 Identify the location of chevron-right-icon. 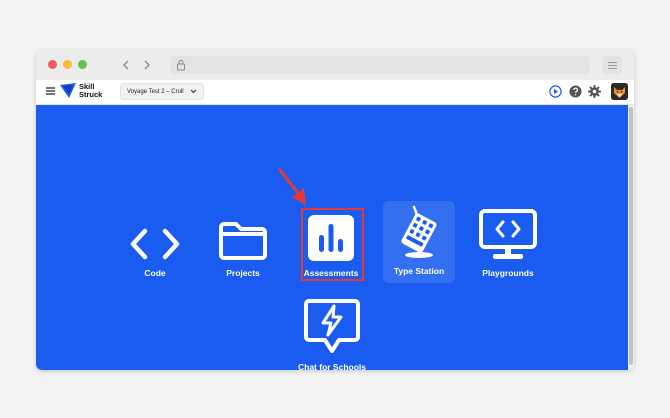
(147, 65).